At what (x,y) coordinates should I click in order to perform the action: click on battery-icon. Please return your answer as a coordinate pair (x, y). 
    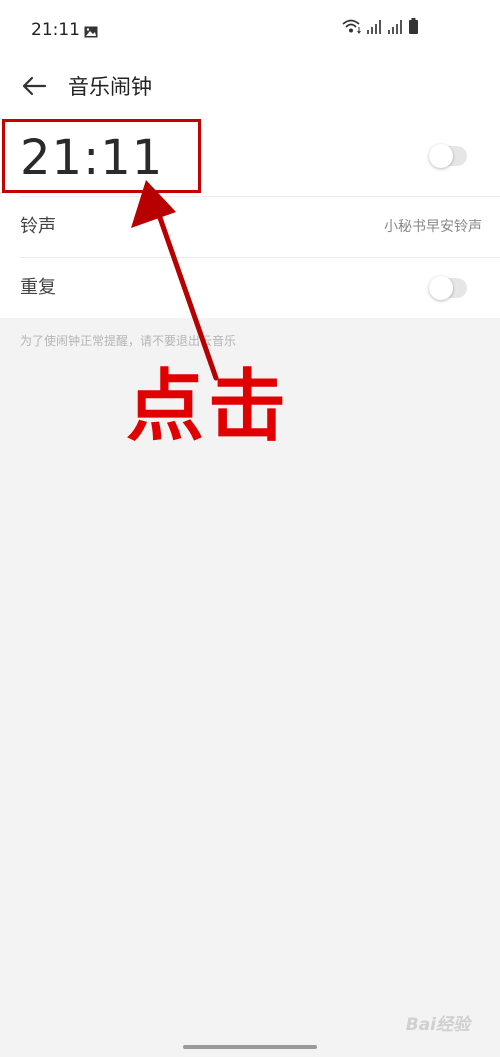
    Looking at the image, I should click on (413, 28).